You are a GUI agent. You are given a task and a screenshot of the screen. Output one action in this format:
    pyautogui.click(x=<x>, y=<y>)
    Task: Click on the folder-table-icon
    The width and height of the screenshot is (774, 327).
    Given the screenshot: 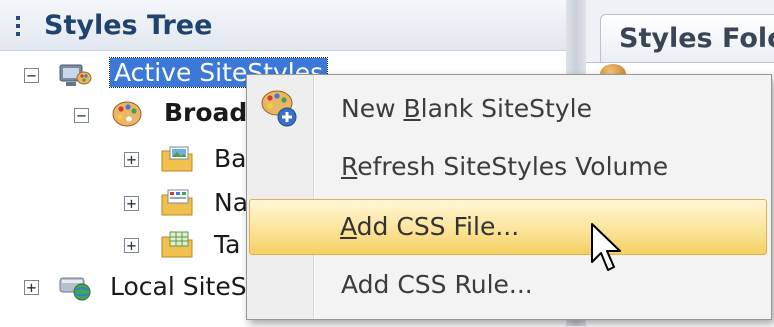 What is the action you would take?
    pyautogui.click(x=177, y=244)
    